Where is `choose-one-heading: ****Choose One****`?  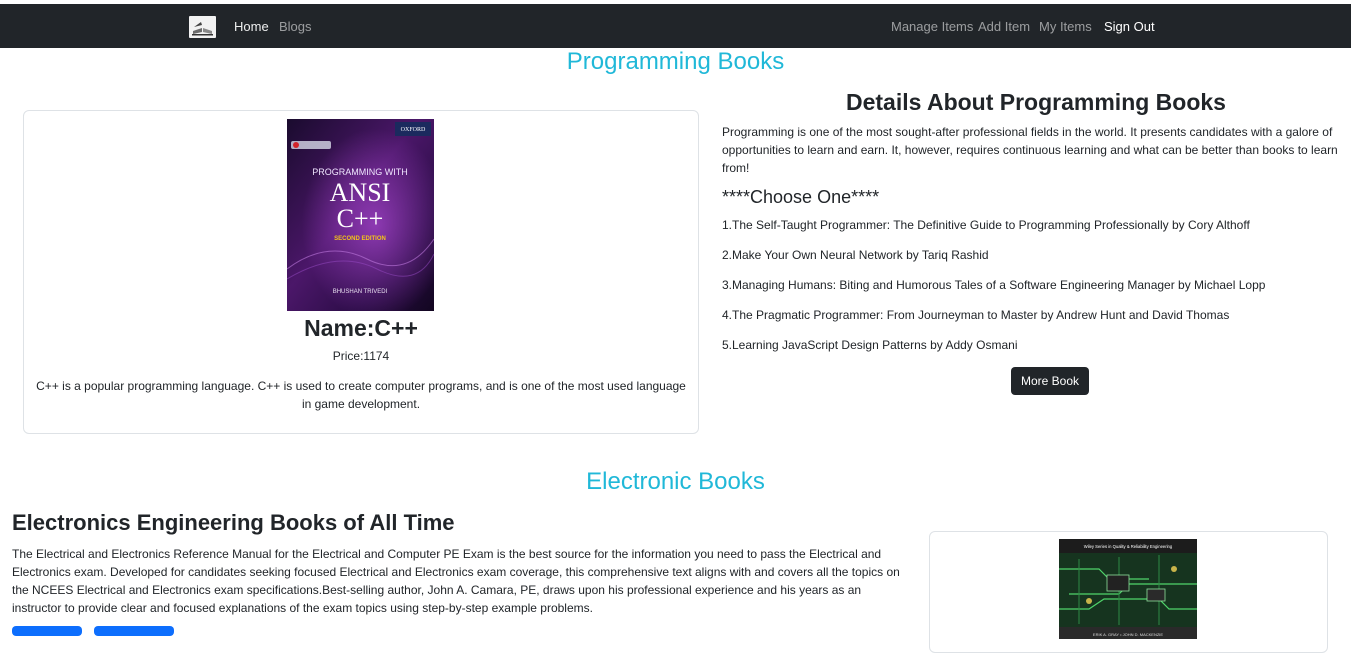 choose-one-heading: ****Choose One**** is located at coordinates (801, 197).